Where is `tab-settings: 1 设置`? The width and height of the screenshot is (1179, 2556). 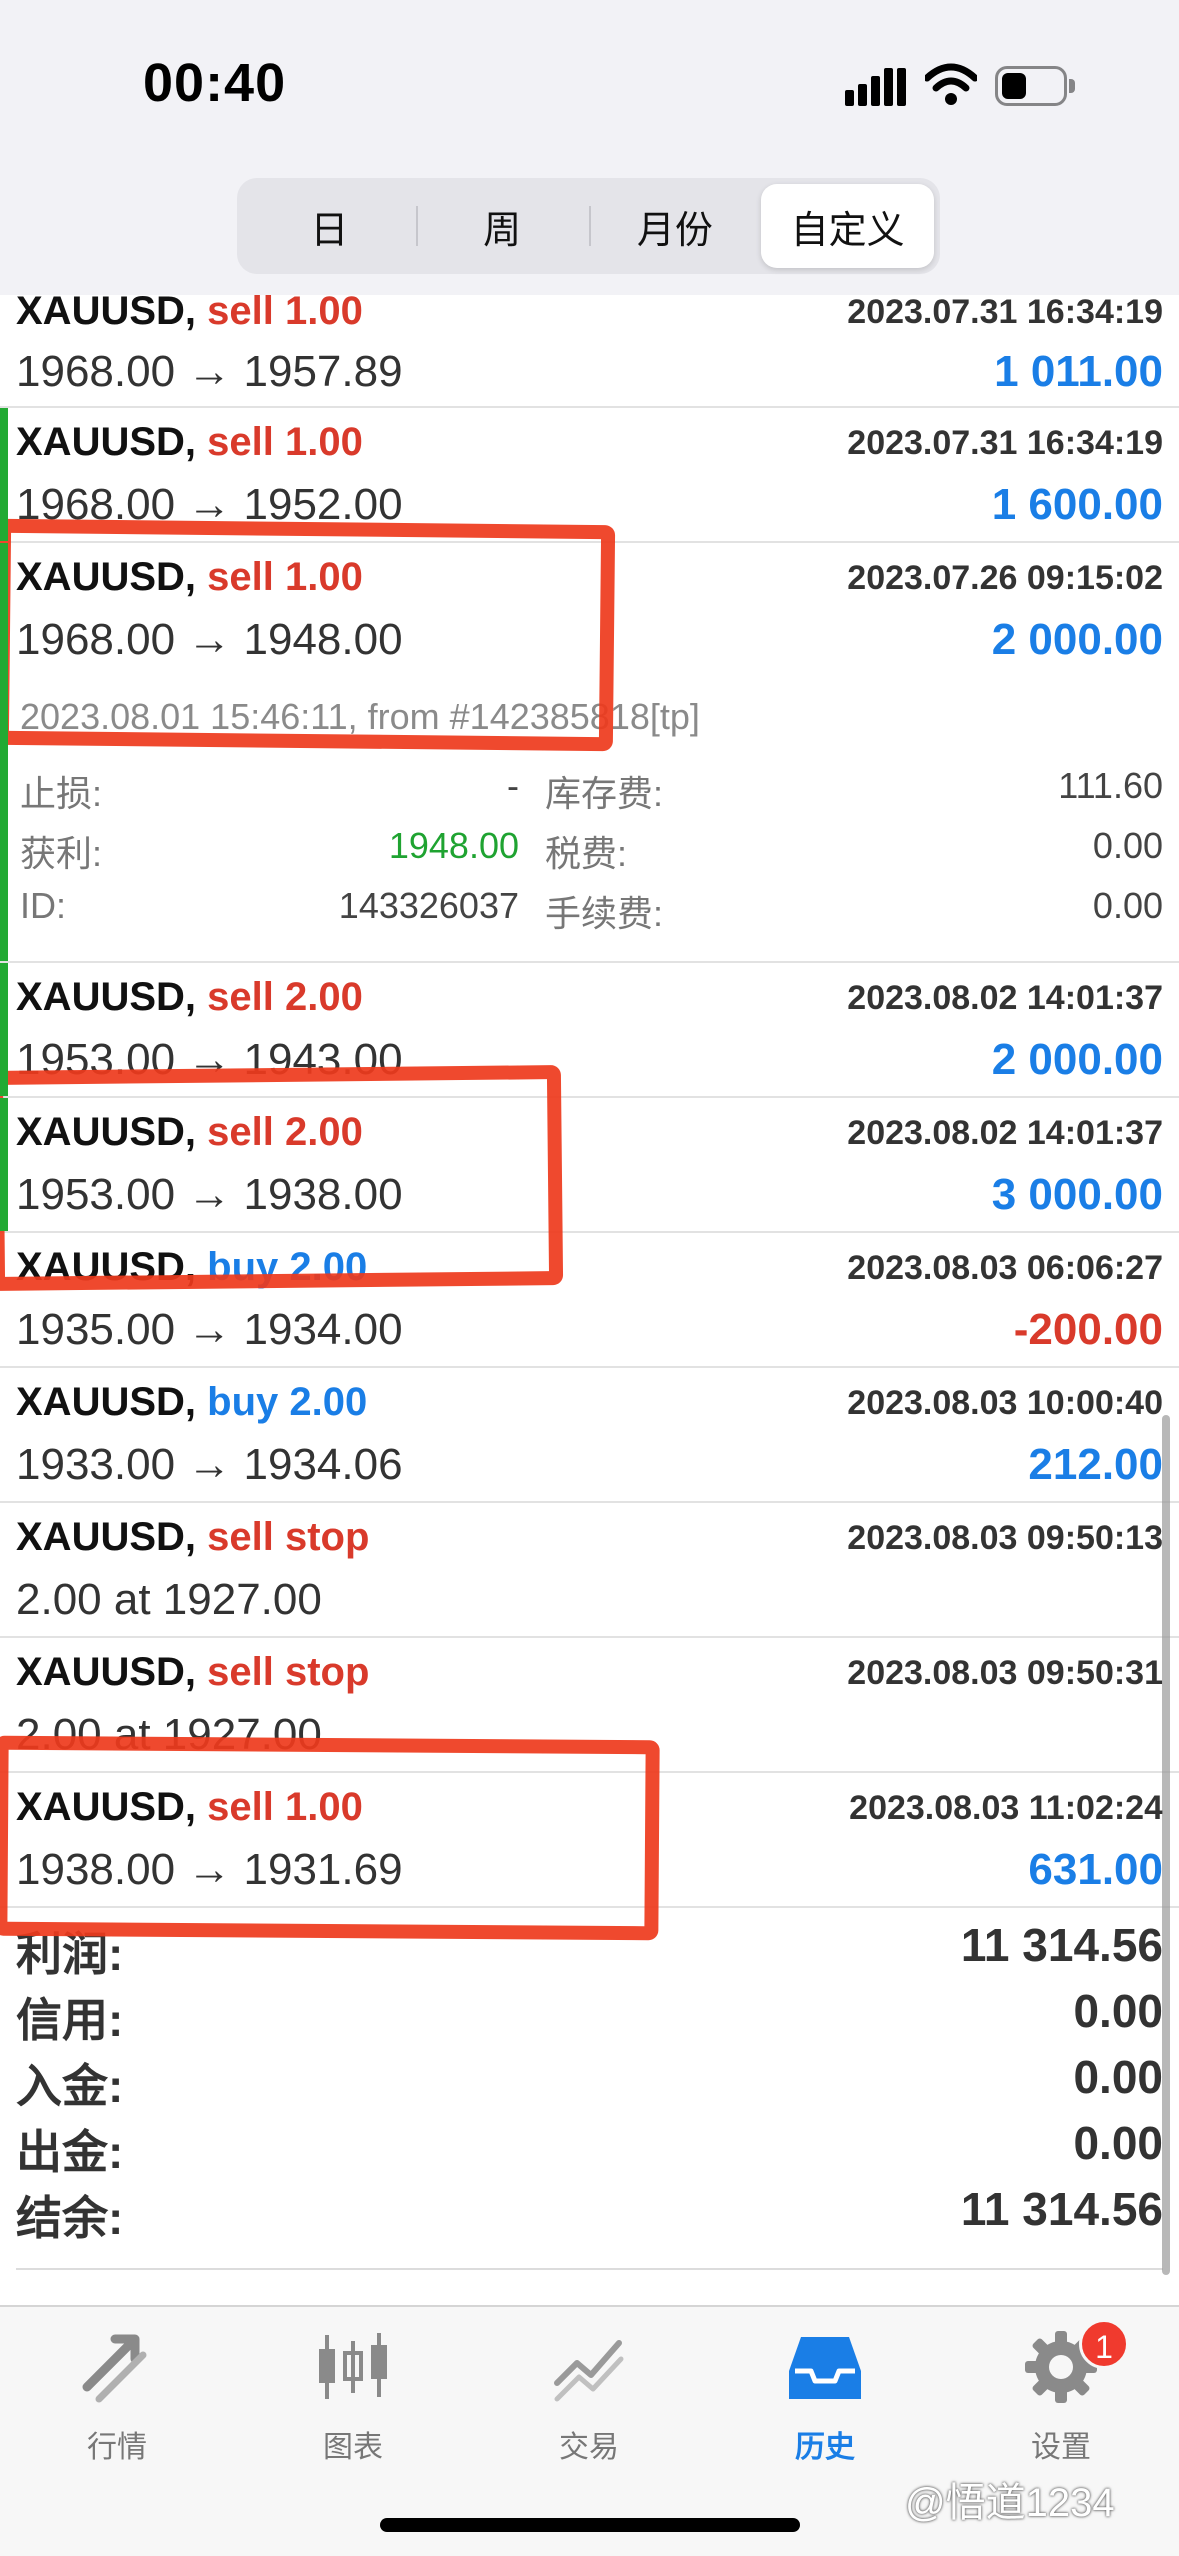
tab-settings: 1 设置 is located at coordinates (1061, 2403).